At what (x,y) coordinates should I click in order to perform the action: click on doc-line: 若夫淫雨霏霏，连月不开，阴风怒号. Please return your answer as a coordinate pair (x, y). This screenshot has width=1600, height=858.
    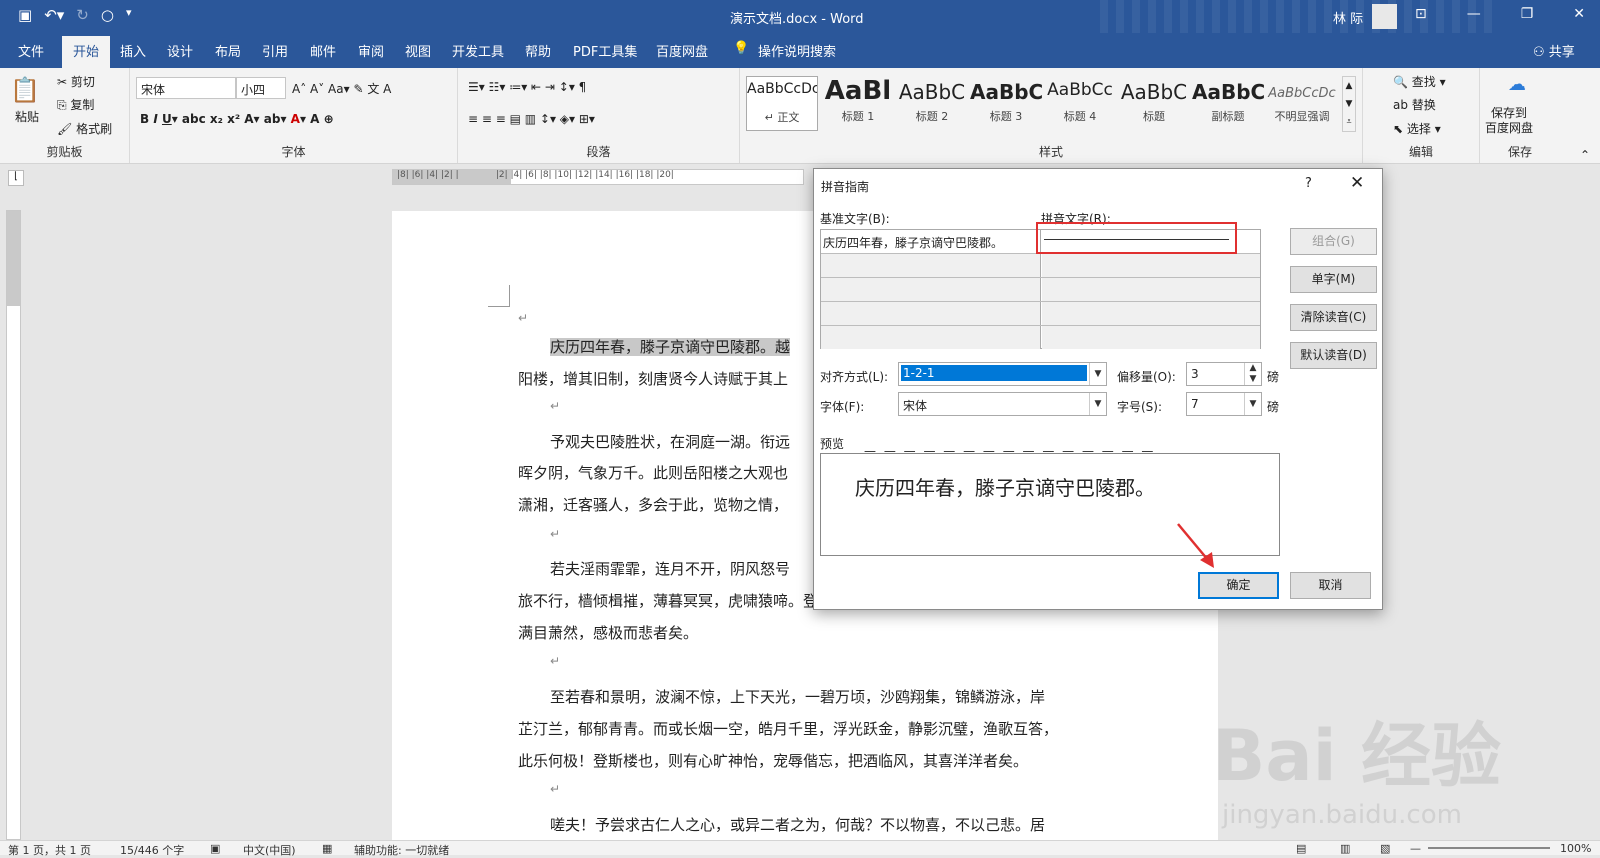
    Looking at the image, I should click on (670, 568).